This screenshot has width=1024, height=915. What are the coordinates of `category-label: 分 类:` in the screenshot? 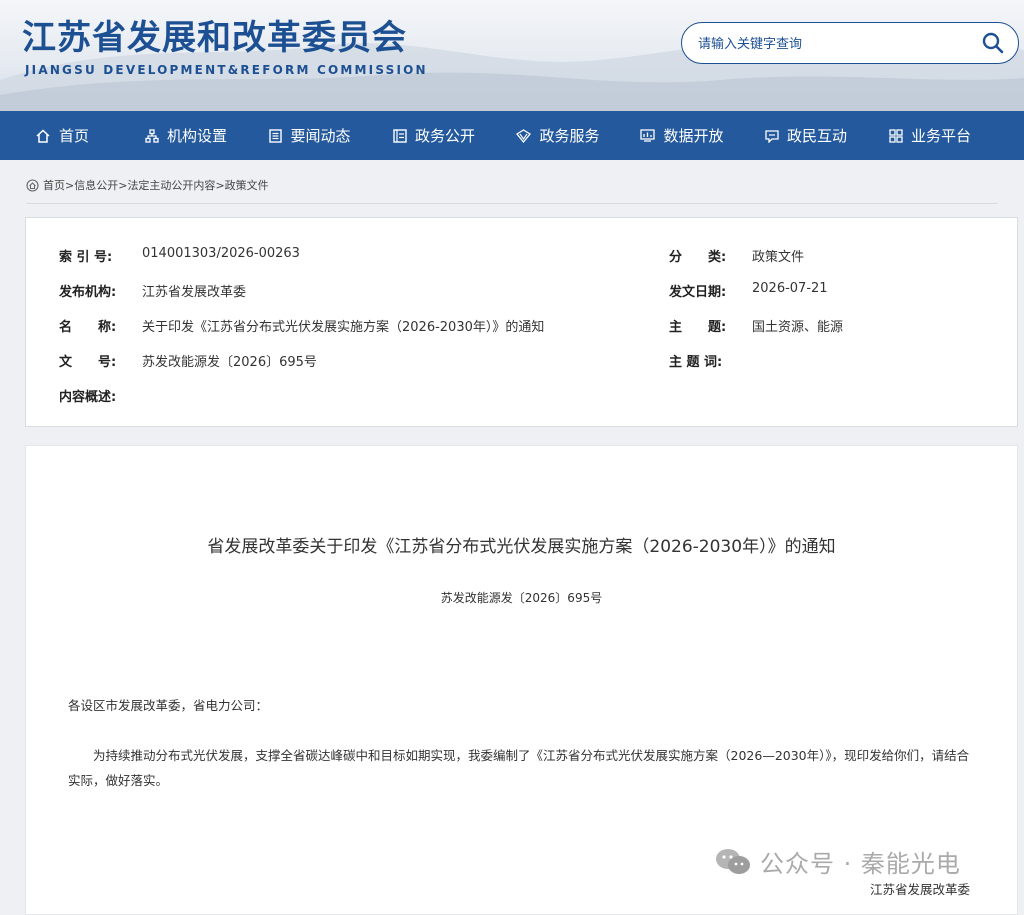 It's located at (698, 257).